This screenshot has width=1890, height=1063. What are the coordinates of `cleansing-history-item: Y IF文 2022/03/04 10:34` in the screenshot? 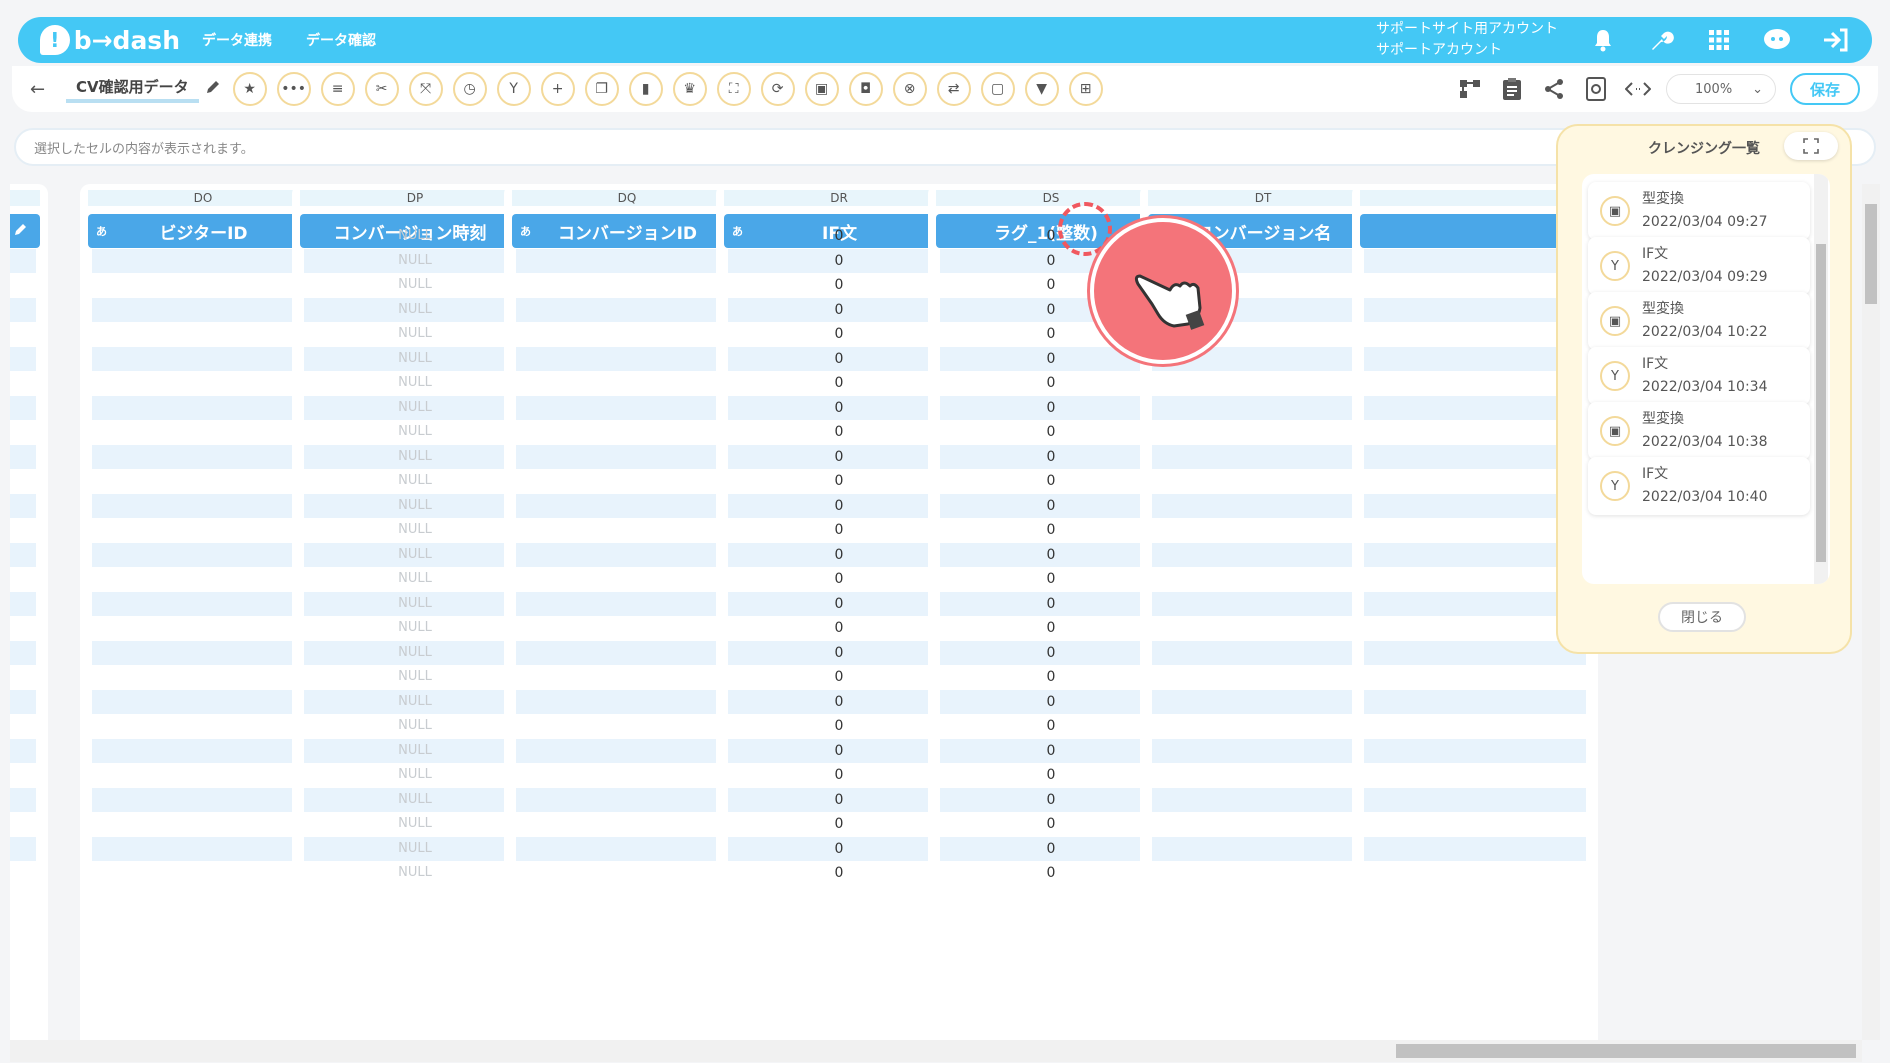 It's located at (1699, 376).